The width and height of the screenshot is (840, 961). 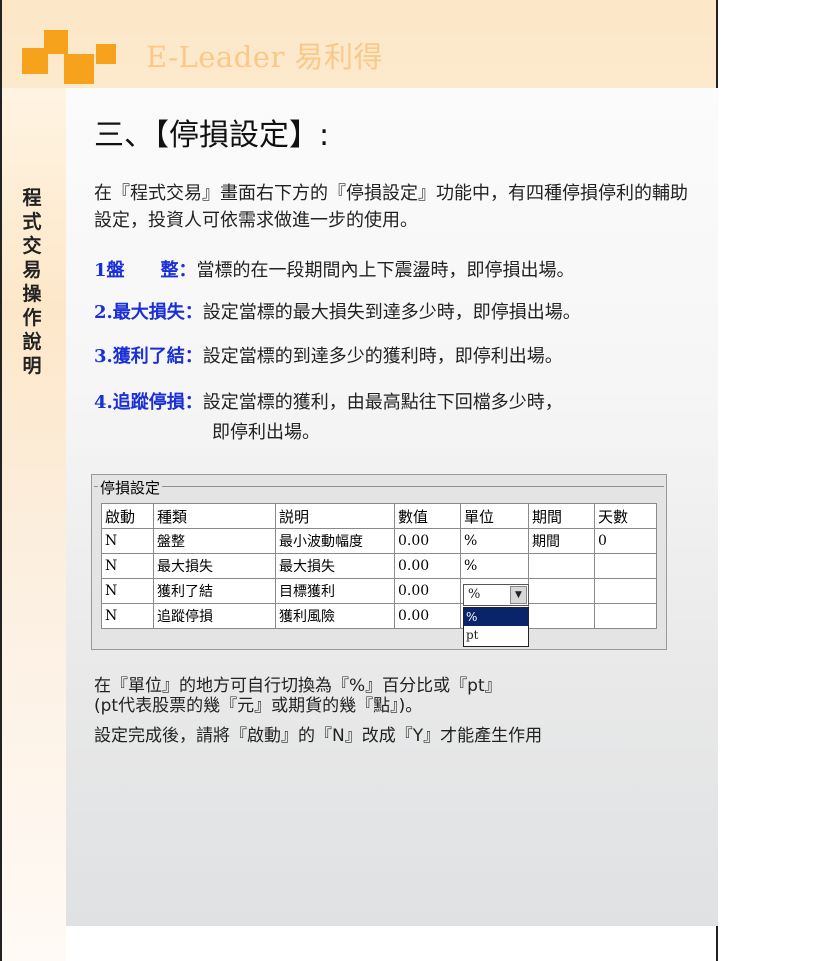 I want to click on col-header: 數值, so click(x=427, y=516).